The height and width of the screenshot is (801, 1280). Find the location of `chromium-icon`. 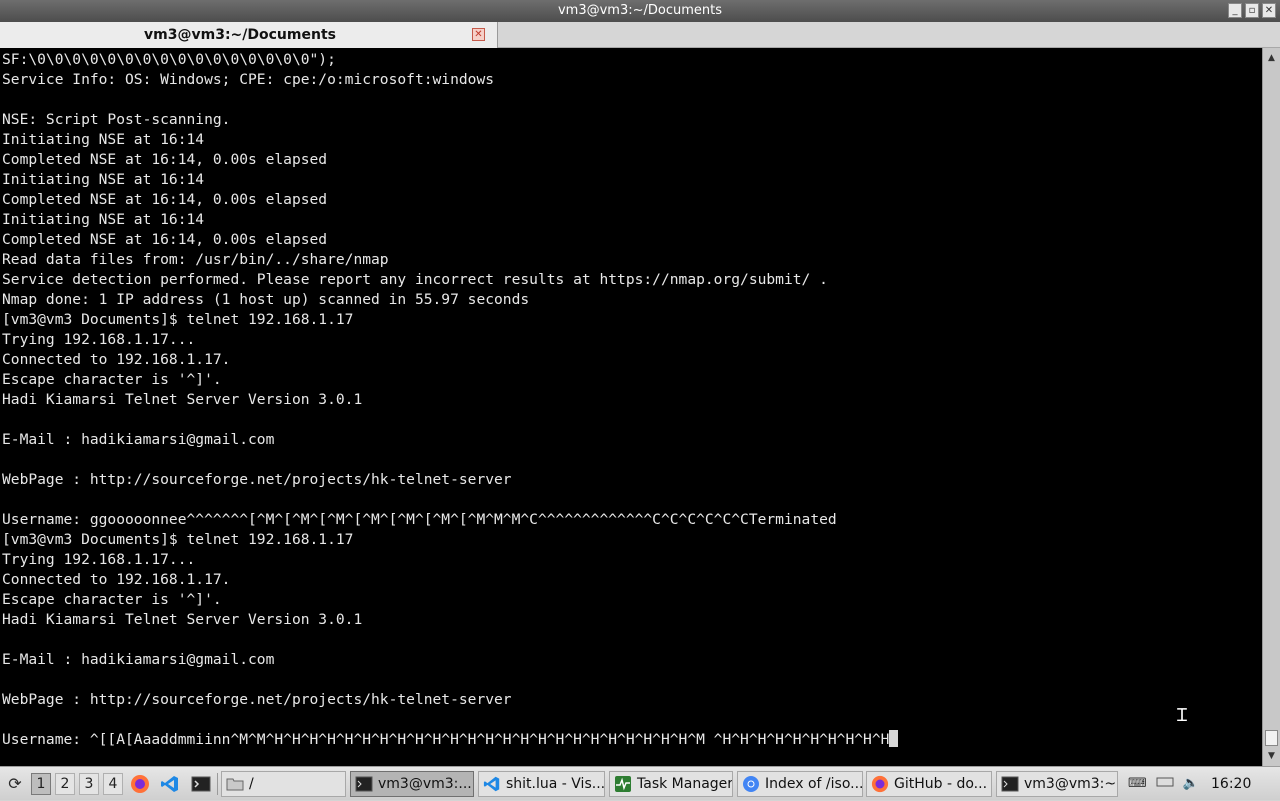

chromium-icon is located at coordinates (751, 784).